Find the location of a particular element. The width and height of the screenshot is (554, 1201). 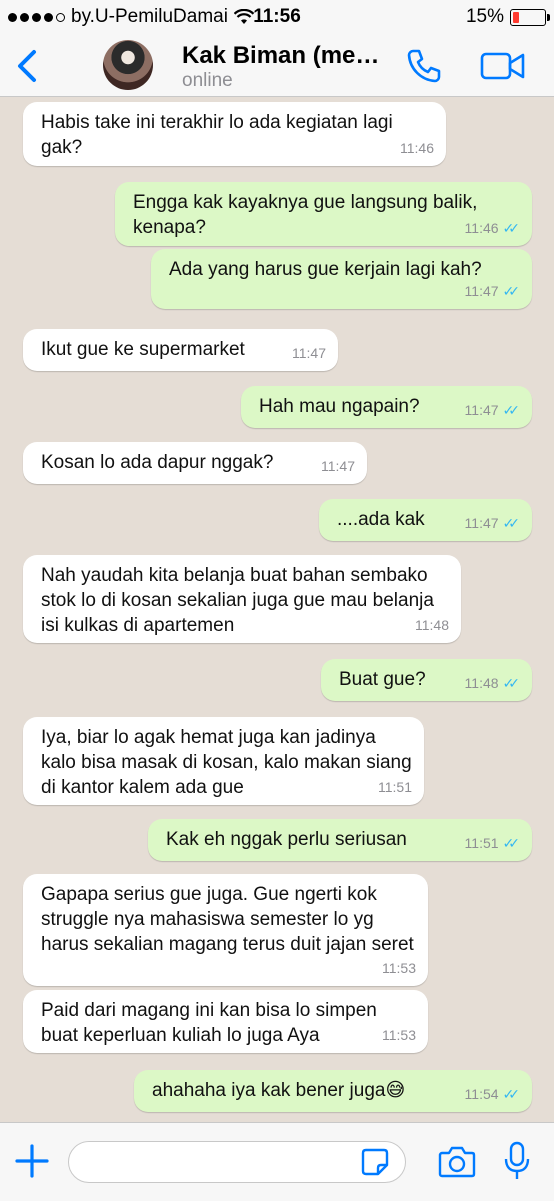

message-outgoing: ahahaha iya kak bener juga😅 11:54 ✓✓ is located at coordinates (333, 1091).